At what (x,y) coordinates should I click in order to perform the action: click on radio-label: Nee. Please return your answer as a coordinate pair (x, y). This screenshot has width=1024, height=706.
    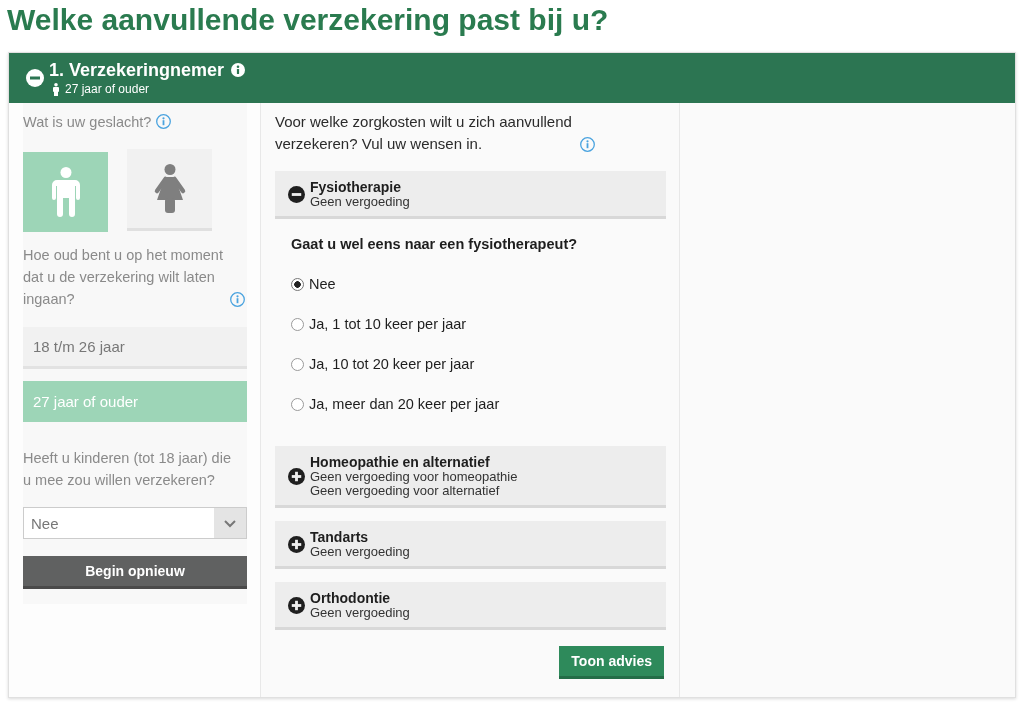
    Looking at the image, I should click on (322, 284).